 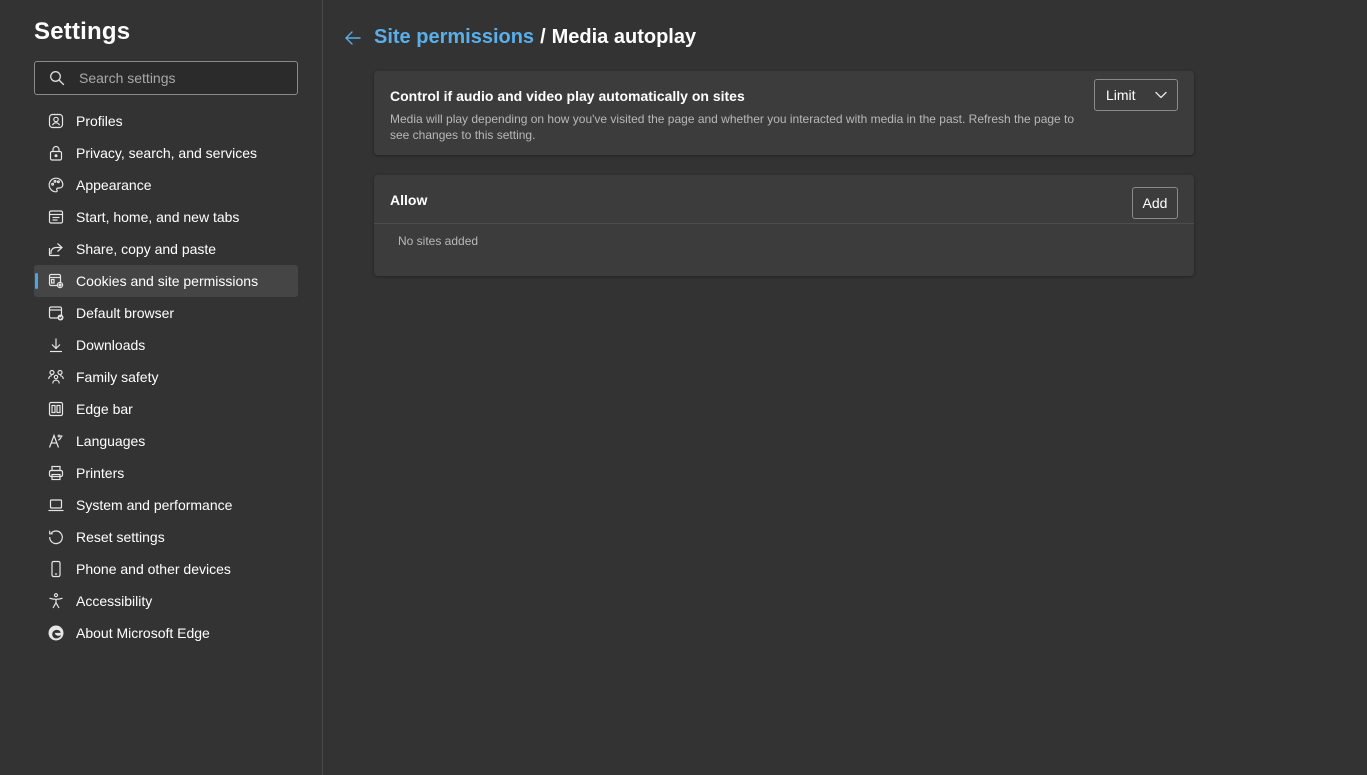 I want to click on download-icon, so click(x=56, y=345).